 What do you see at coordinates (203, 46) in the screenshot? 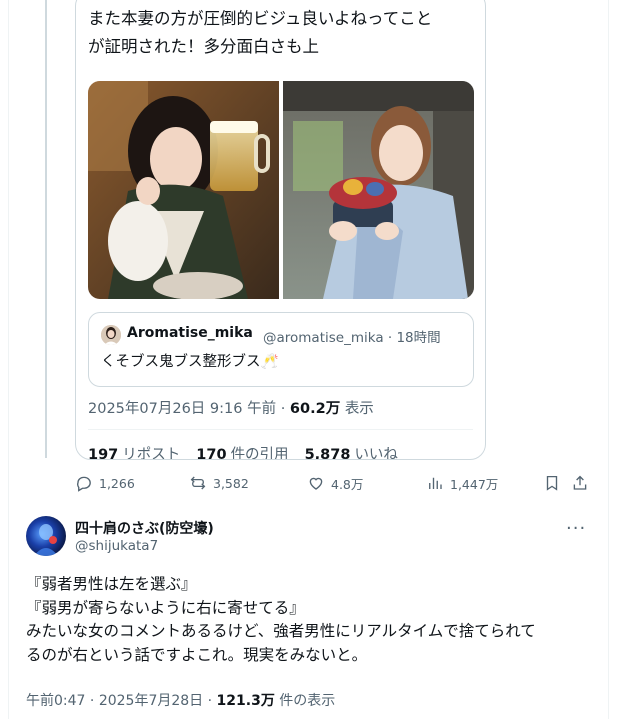
I see `quoted-text-line-2: が証明された！多分面白さも上` at bounding box center [203, 46].